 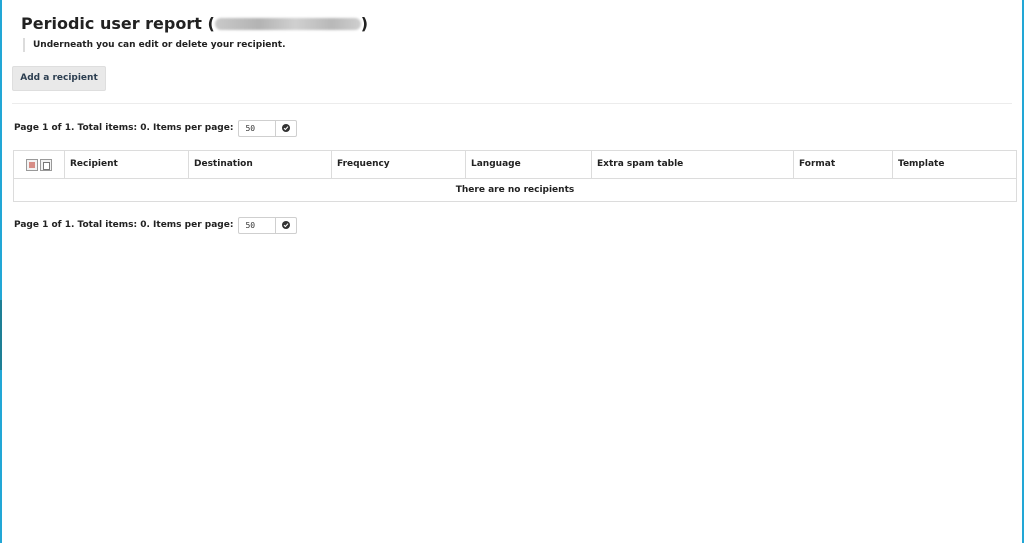 What do you see at coordinates (32, 164) in the screenshot?
I see `delete-selected-icon` at bounding box center [32, 164].